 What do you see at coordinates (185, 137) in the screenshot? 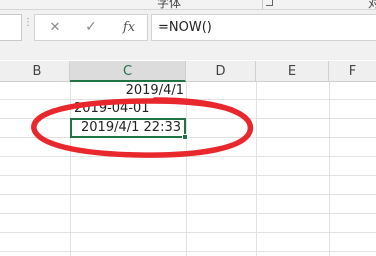
I see `fill-handle` at bounding box center [185, 137].